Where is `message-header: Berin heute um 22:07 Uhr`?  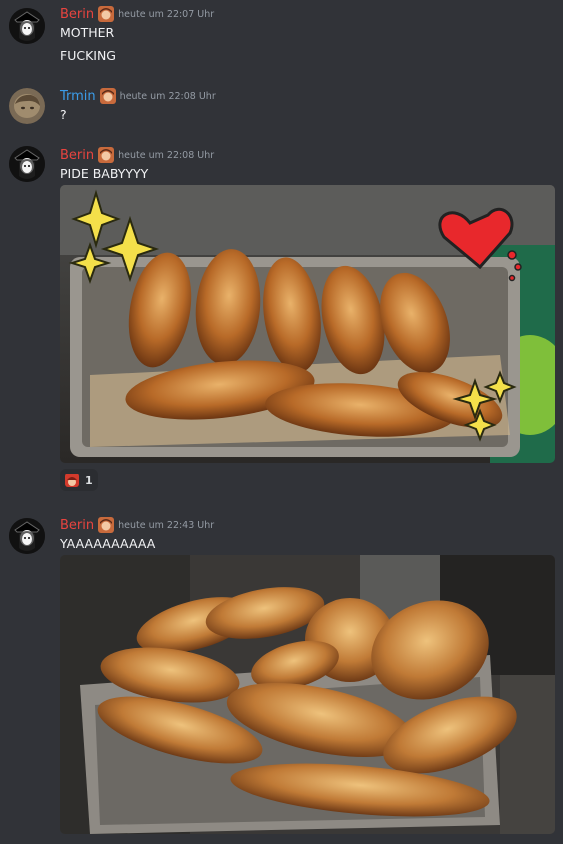 message-header: Berin heute um 22:07 Uhr is located at coordinates (137, 14).